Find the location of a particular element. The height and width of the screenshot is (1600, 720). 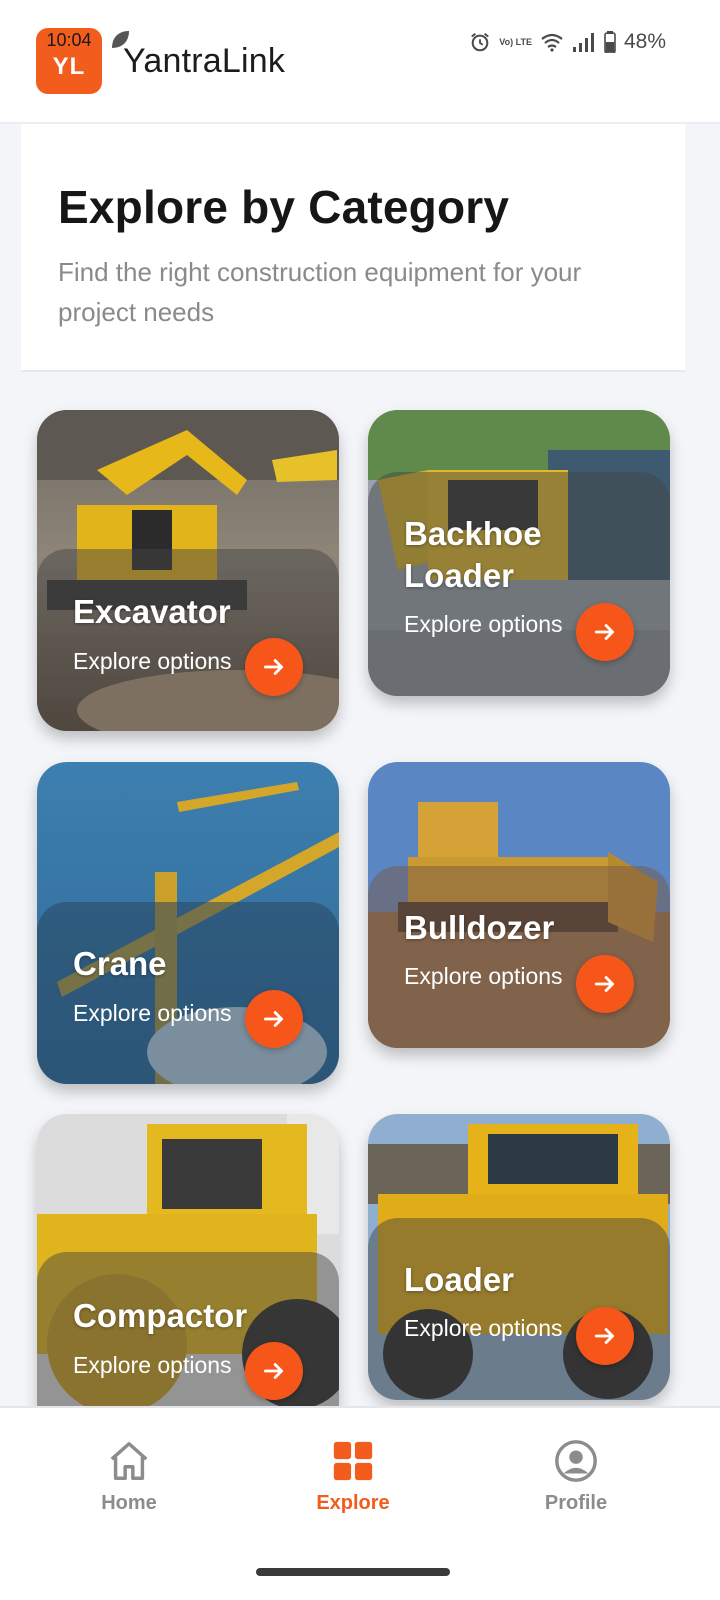

category-title: Compactor is located at coordinates (160, 1315).